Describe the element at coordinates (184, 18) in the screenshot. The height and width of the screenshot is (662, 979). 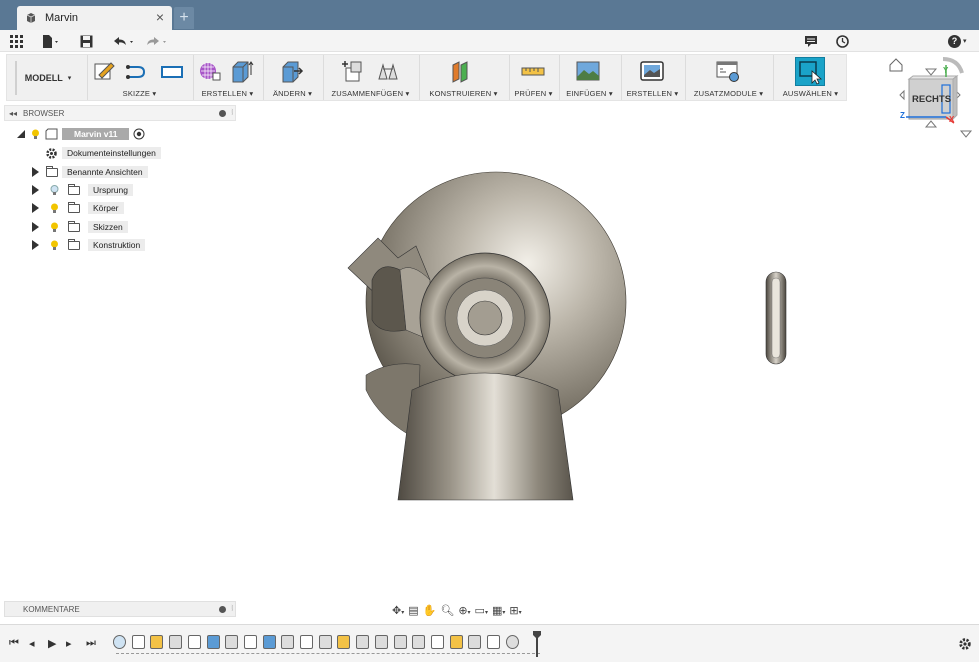
I see `new-tab-button: +` at that location.